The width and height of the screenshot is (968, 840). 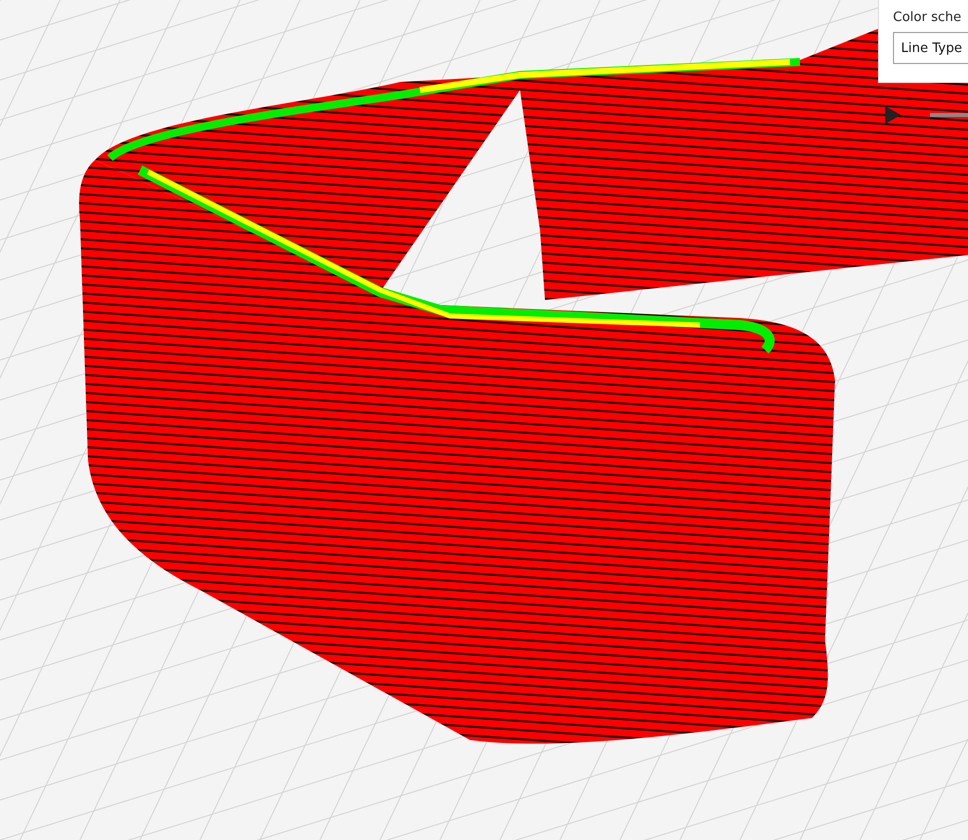 I want to click on color-scheme-dropdown: Line Type, so click(x=930, y=48).